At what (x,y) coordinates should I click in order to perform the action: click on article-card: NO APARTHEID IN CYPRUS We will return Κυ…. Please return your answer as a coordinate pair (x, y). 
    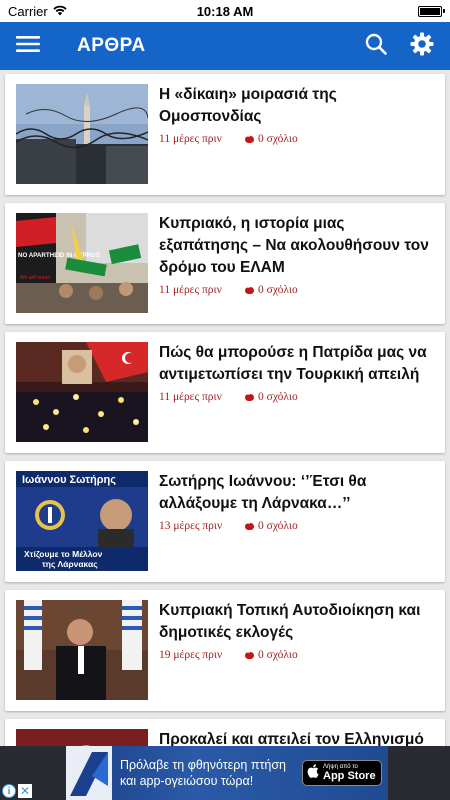
    Looking at the image, I should click on (225, 263).